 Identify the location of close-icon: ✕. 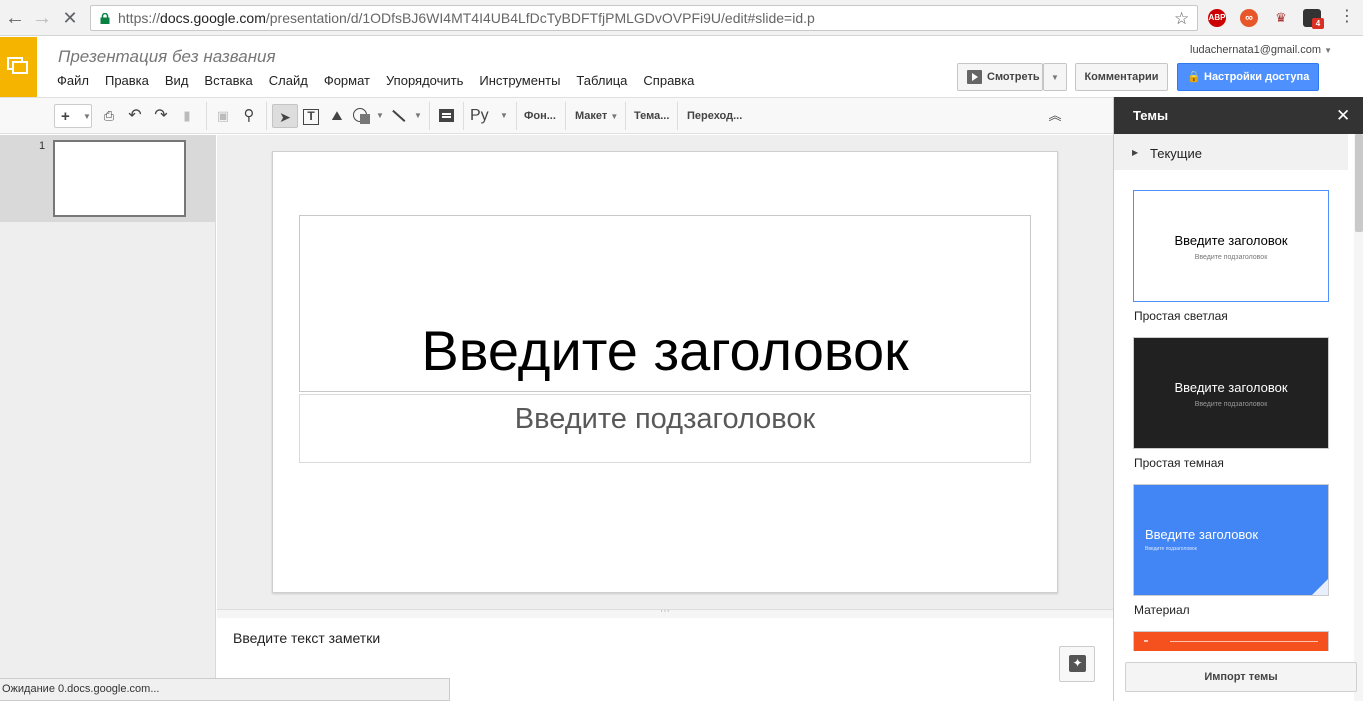
(1343, 116).